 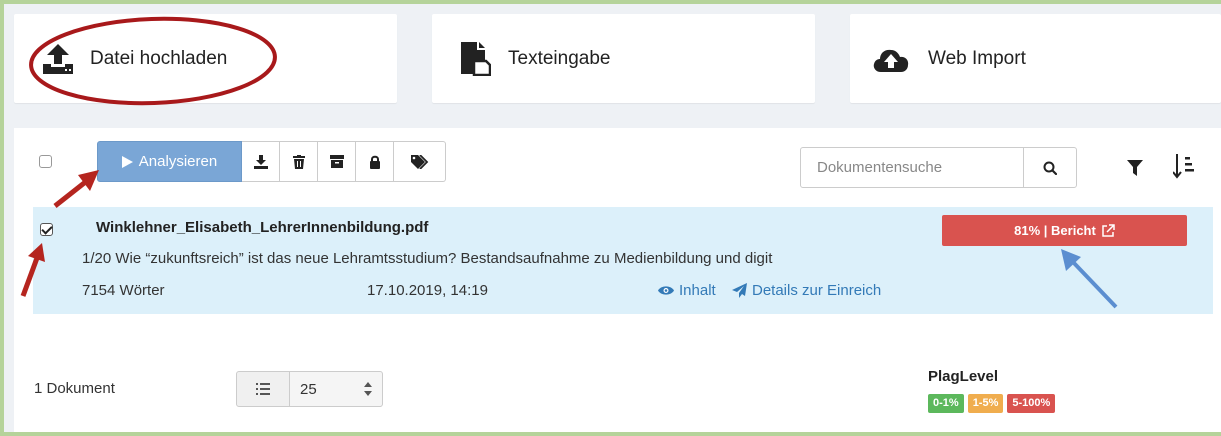 What do you see at coordinates (308, 389) in the screenshot?
I see `page-size-value: 25` at bounding box center [308, 389].